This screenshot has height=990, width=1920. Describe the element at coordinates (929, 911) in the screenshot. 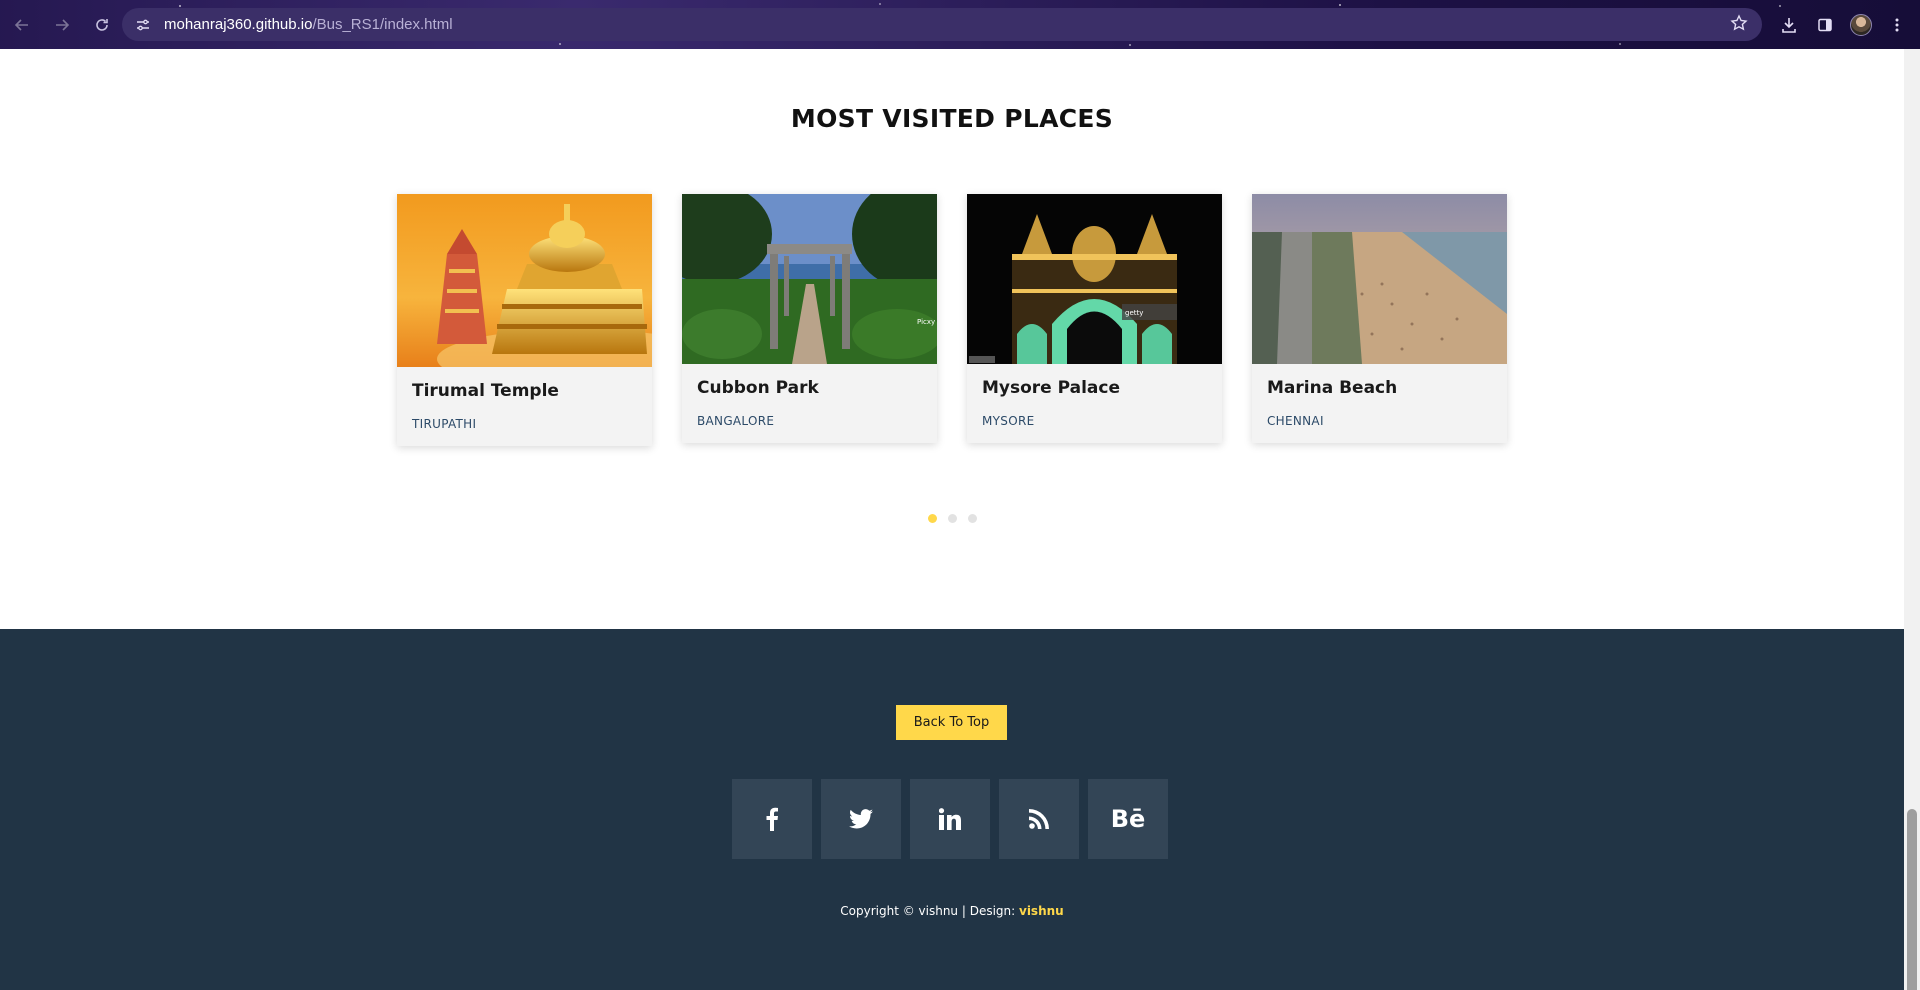

I see `copyright-text: Copyright © vishnu | Design:` at that location.